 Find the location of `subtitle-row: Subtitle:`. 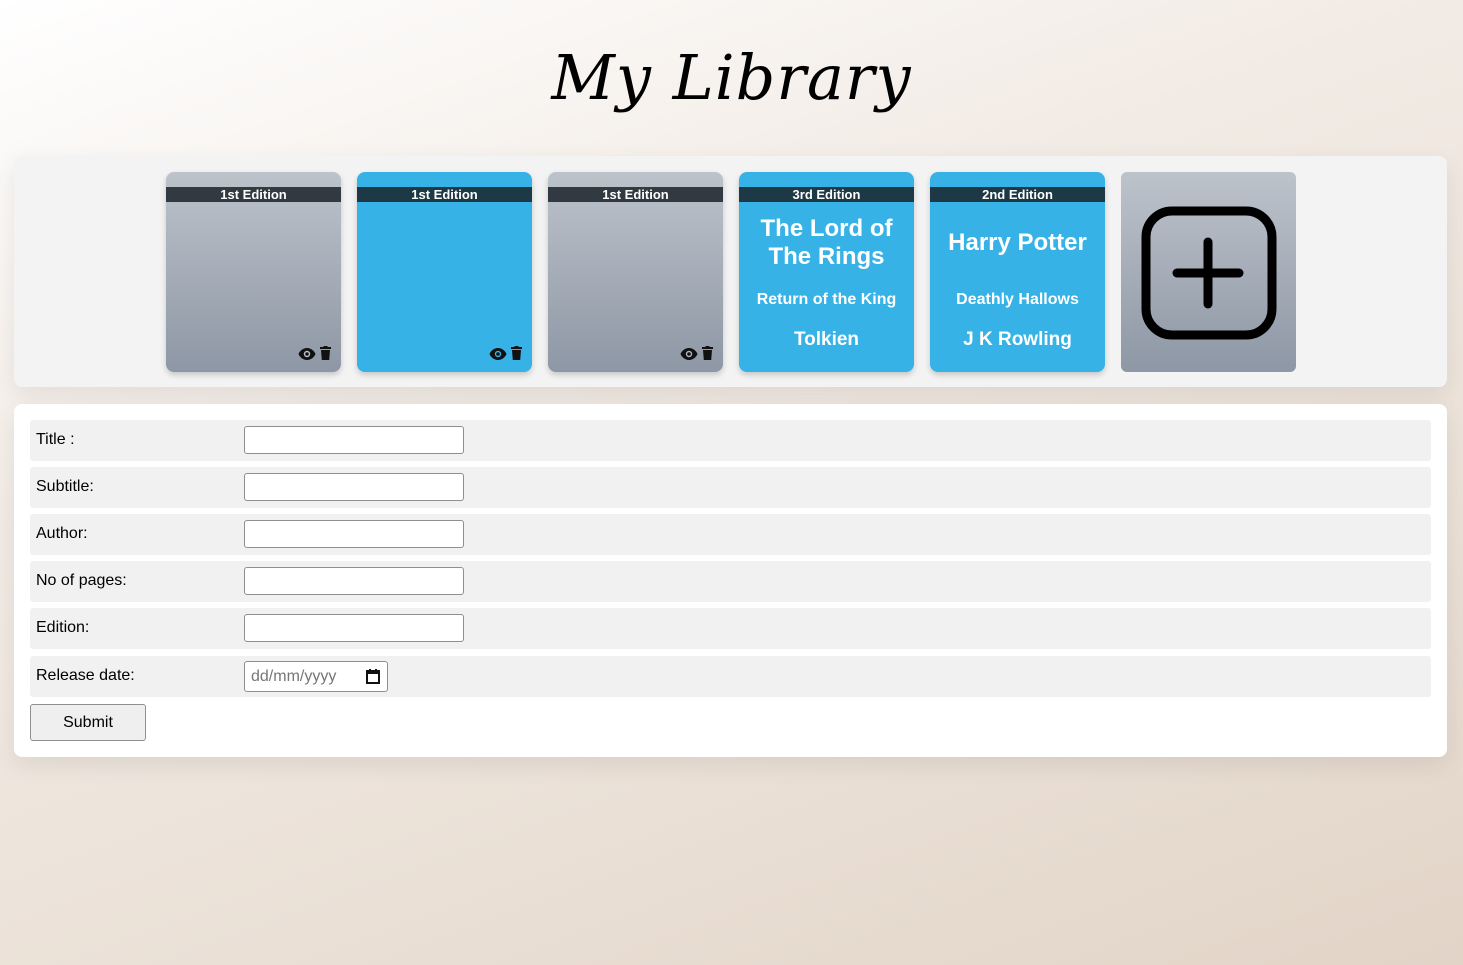

subtitle-row: Subtitle: is located at coordinates (730, 487).